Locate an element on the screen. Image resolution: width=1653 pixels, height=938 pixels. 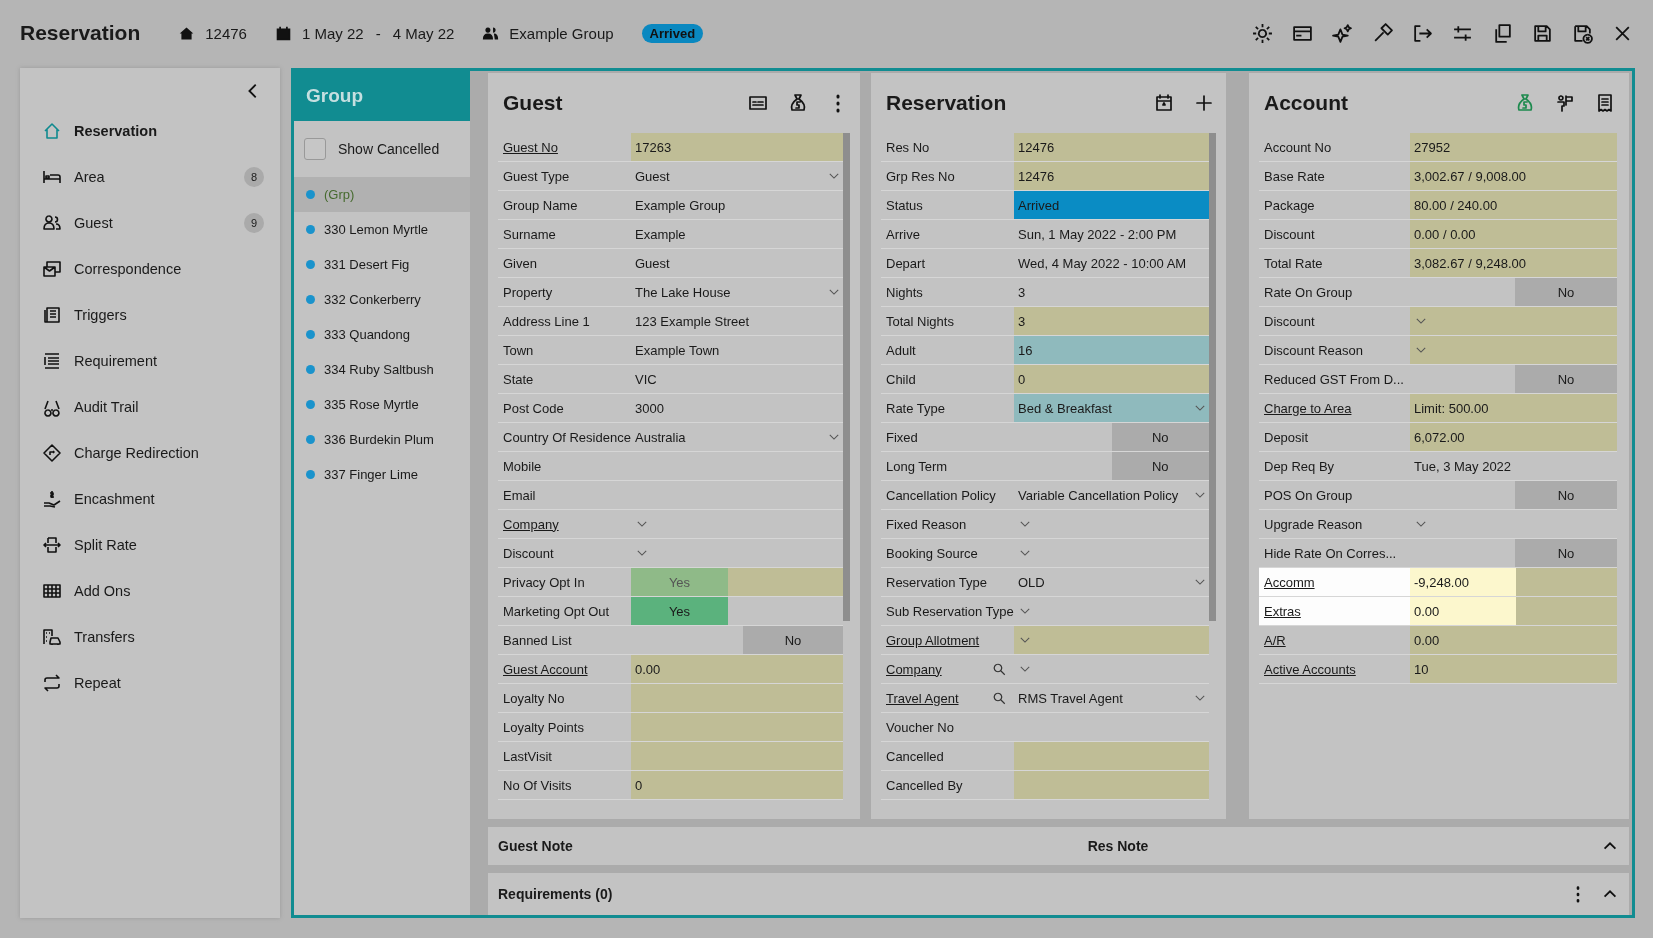
status-dot is located at coordinates (310, 474).